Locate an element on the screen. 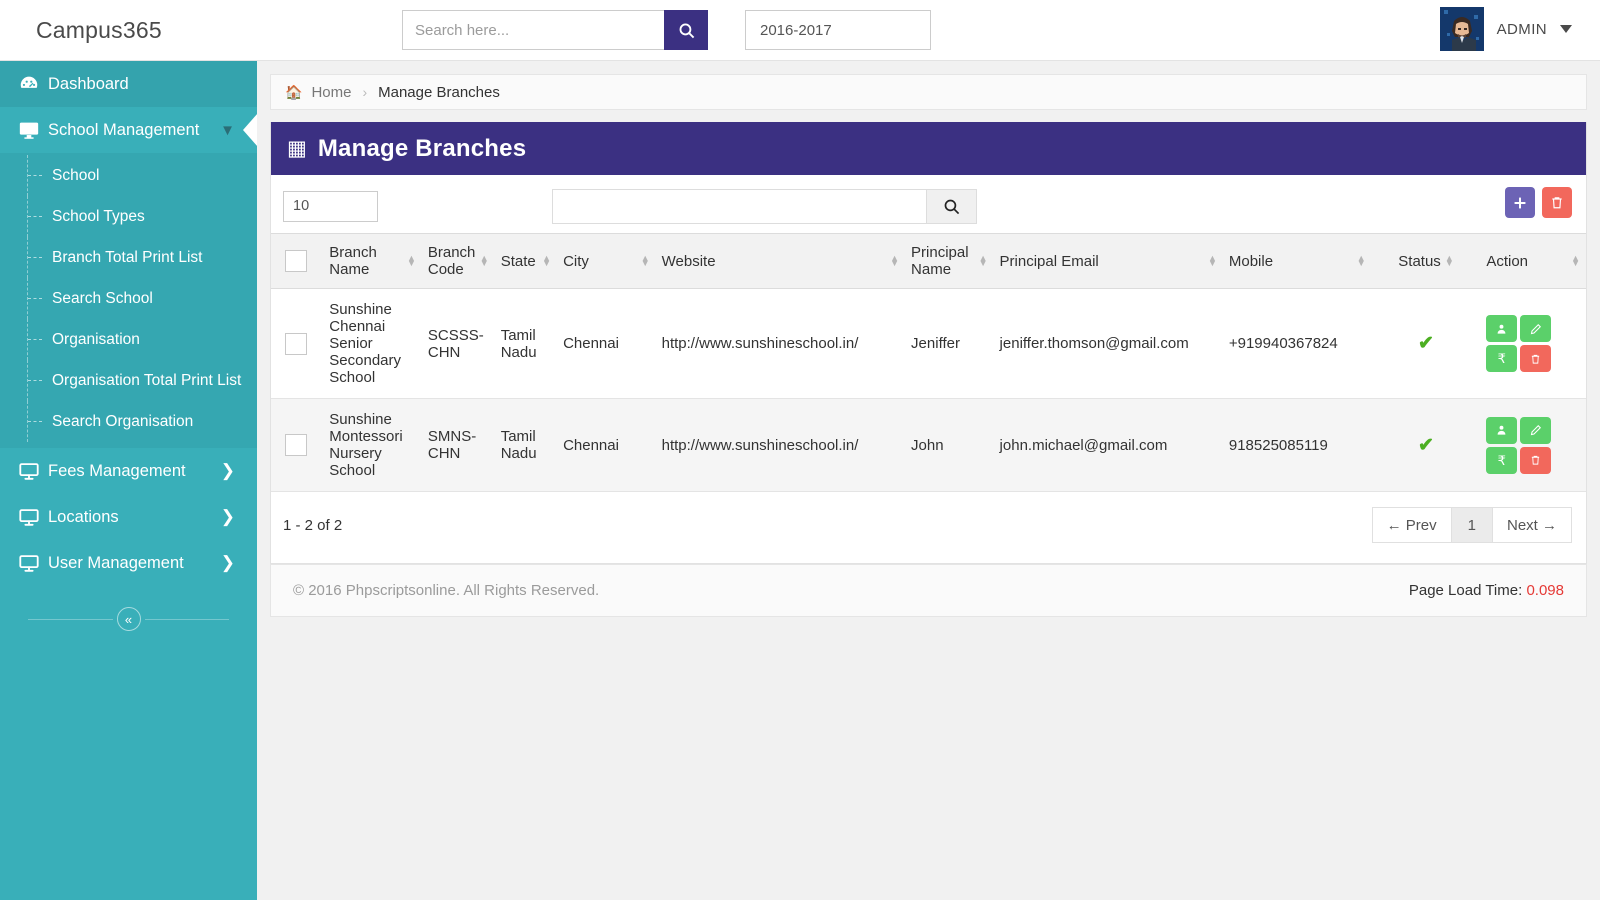 This screenshot has height=900, width=1600. top-navbar: Campus365 2016-2017 is located at coordinates (800, 30).